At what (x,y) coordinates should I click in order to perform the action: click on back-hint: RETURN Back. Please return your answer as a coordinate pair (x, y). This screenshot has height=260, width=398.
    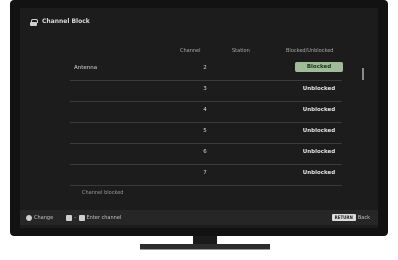
    Looking at the image, I should click on (350, 217).